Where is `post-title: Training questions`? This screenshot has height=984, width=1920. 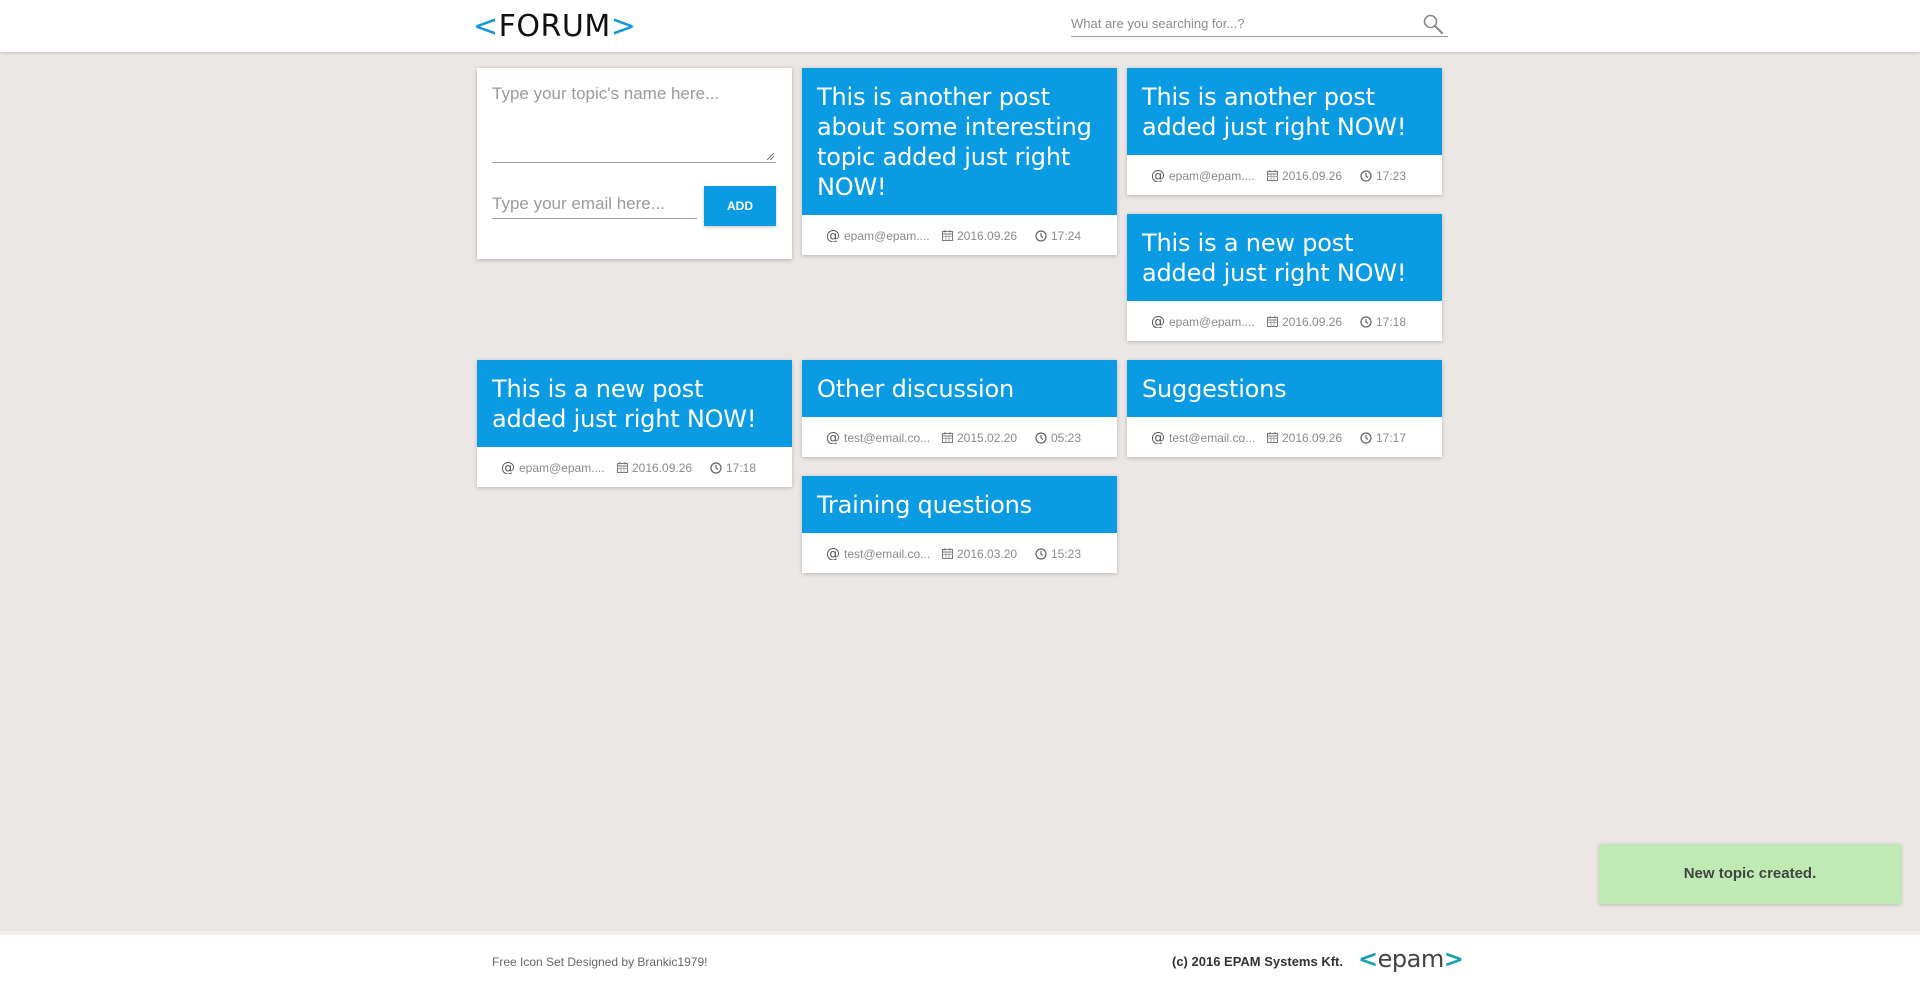
post-title: Training questions is located at coordinates (959, 504).